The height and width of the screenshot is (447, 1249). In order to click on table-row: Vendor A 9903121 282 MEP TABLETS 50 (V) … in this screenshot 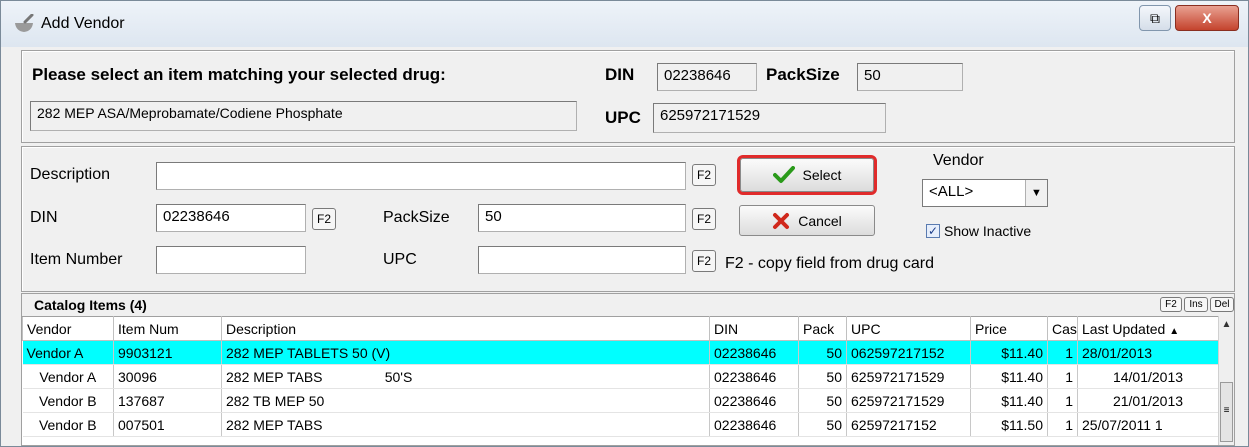, I will do `click(620, 352)`.